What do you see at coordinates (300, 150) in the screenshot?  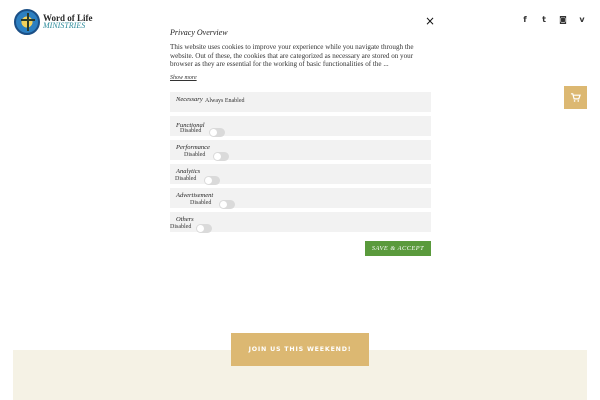 I see `cookie-category-performance: Performance Disabled` at bounding box center [300, 150].